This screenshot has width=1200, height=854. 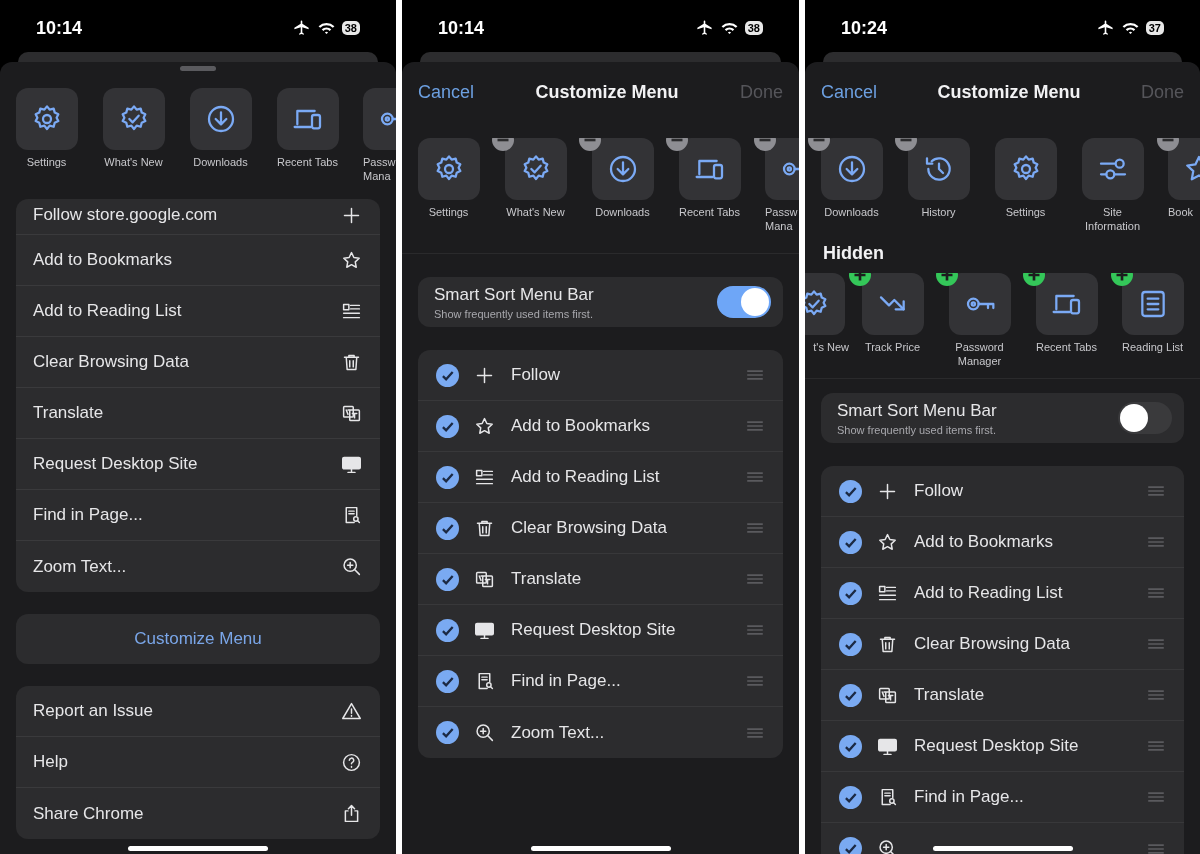 What do you see at coordinates (198, 639) in the screenshot?
I see `customize-menu-button: Customize Menu` at bounding box center [198, 639].